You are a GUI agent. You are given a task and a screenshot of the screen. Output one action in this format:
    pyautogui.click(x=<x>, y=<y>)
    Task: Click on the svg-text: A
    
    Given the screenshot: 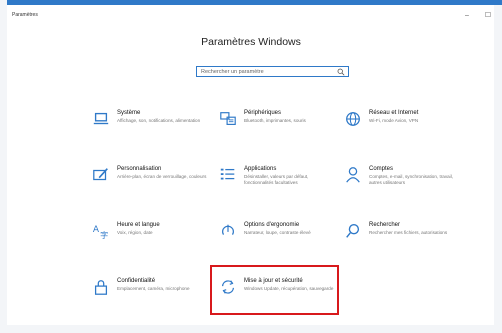 What is the action you would take?
    pyautogui.click(x=96, y=230)
    